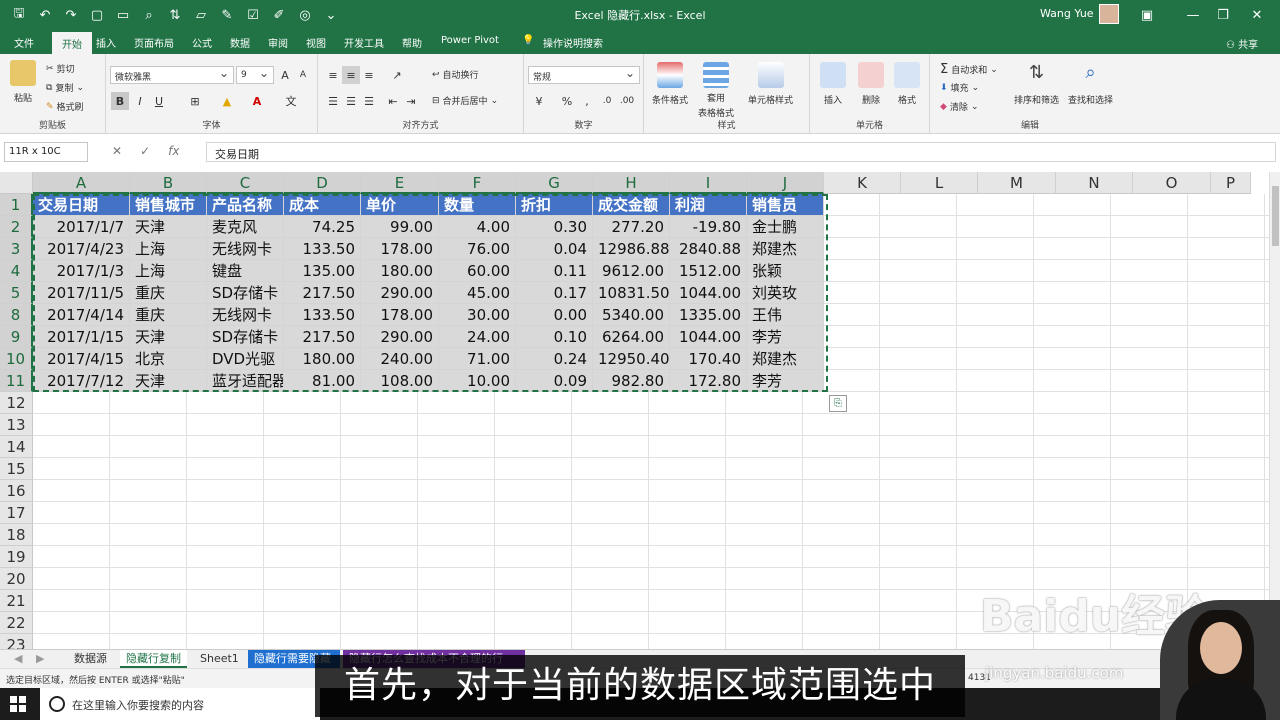 This screenshot has width=1280, height=720. I want to click on column-header-n: N, so click(1094, 183).